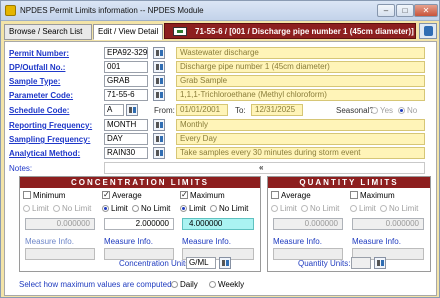  What do you see at coordinates (361, 263) in the screenshot?
I see `quantity-units-field` at bounding box center [361, 263].